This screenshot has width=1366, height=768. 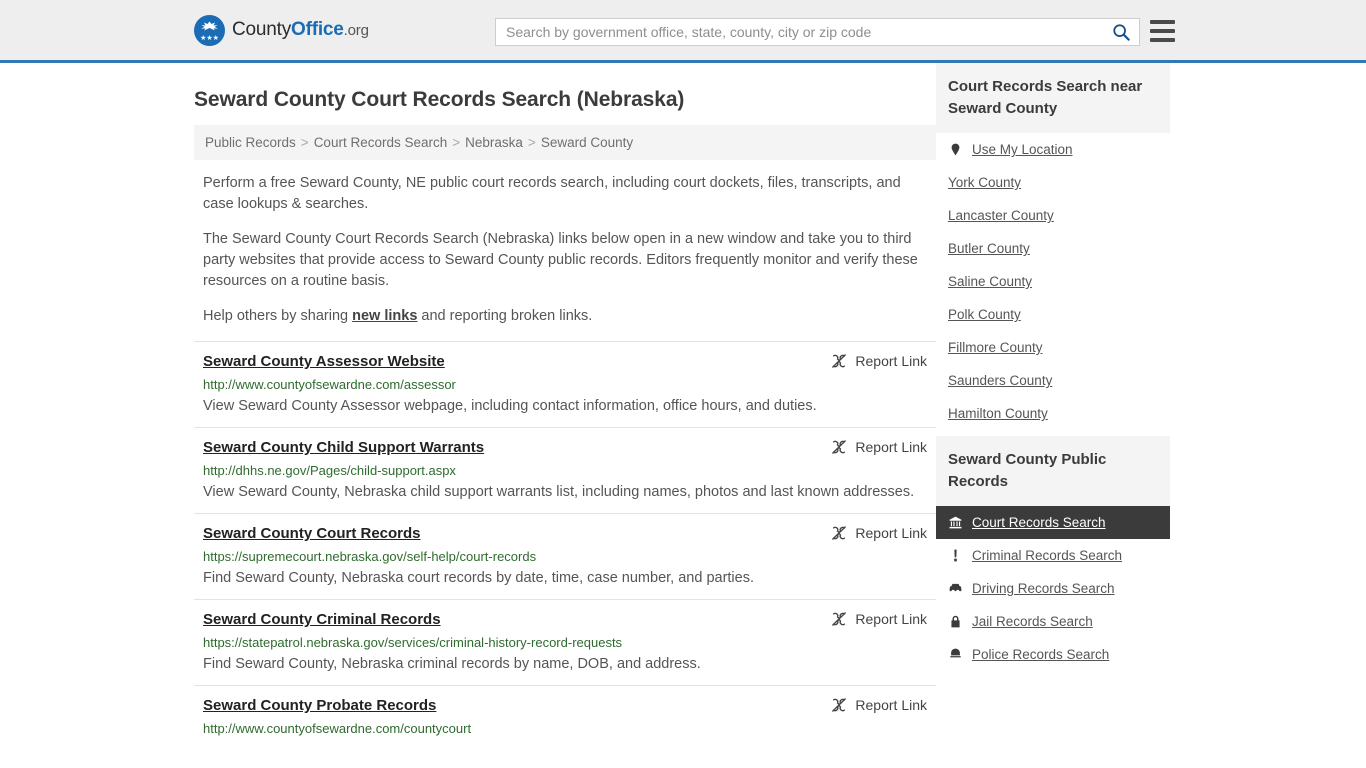 What do you see at coordinates (984, 314) in the screenshot?
I see `sidebar-link-label: Polk County` at bounding box center [984, 314].